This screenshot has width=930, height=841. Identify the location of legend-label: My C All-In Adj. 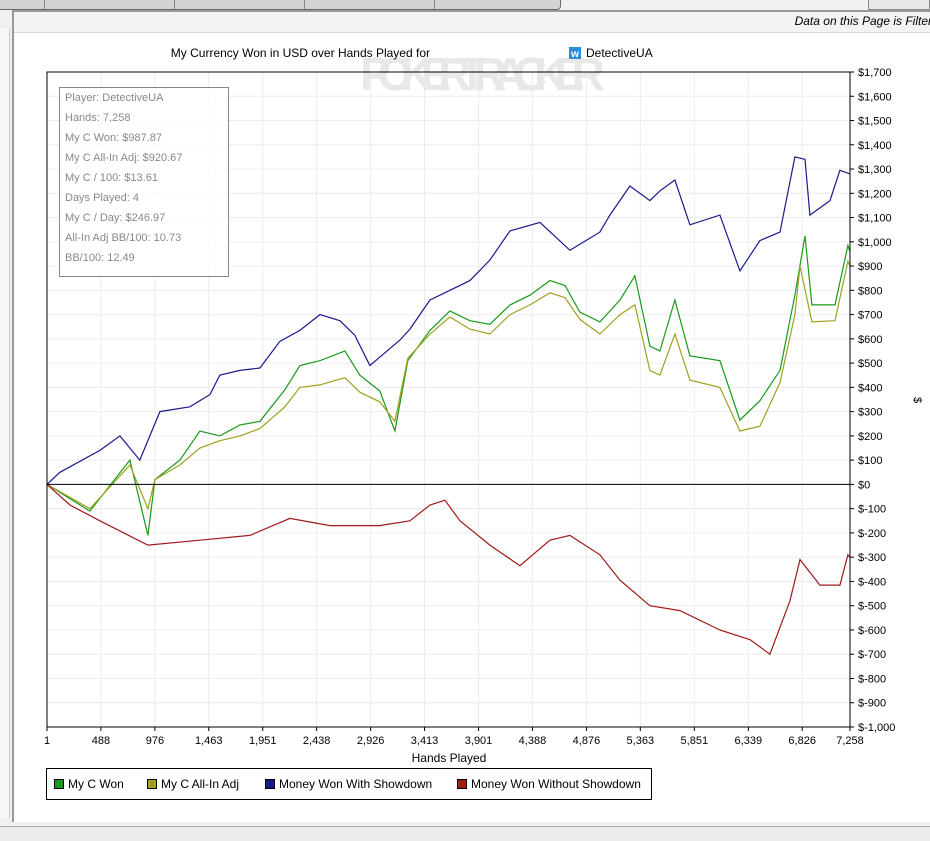
(200, 784).